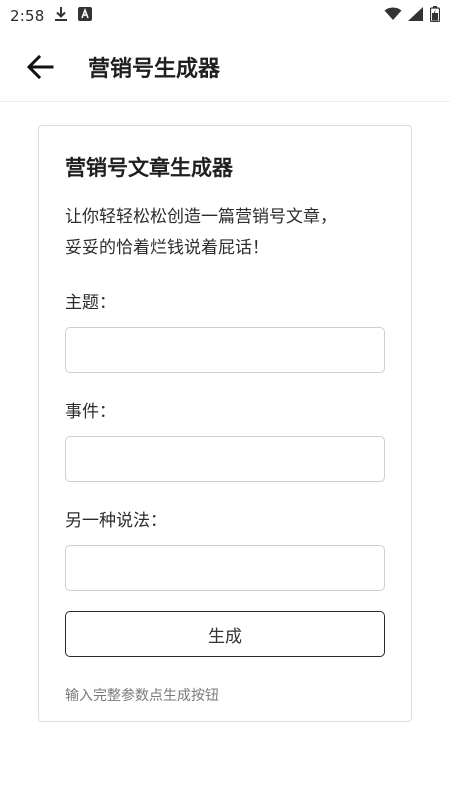 The width and height of the screenshot is (450, 800). I want to click on a-icon, so click(85, 16).